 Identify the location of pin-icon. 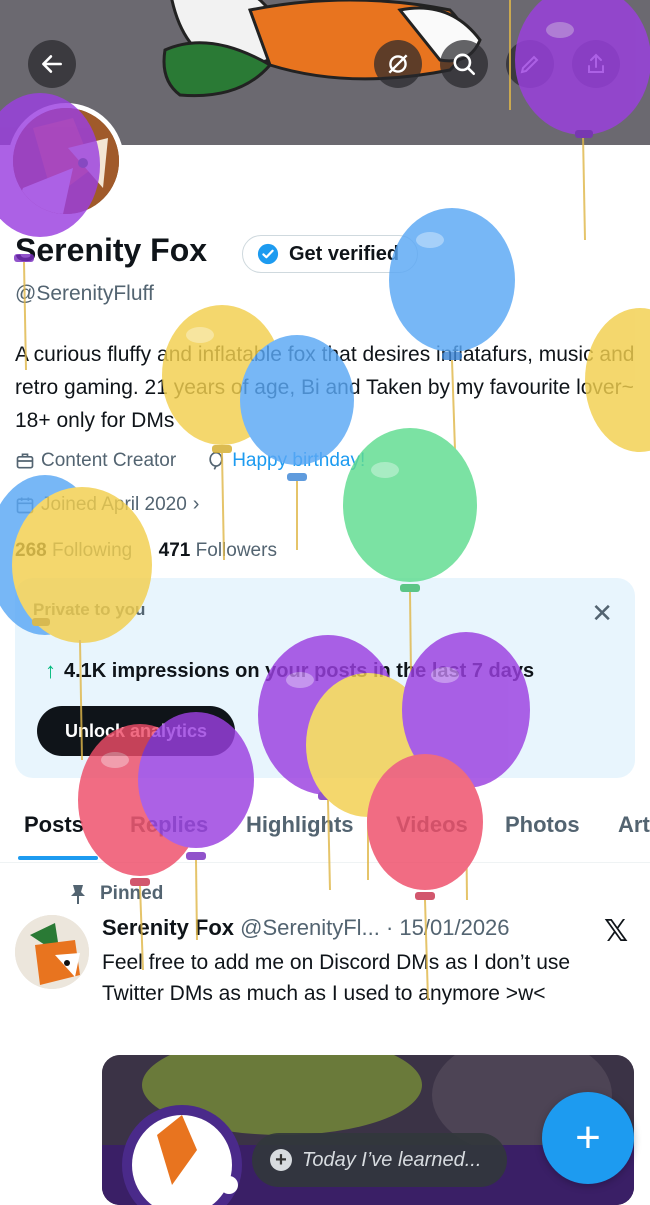
(78, 894).